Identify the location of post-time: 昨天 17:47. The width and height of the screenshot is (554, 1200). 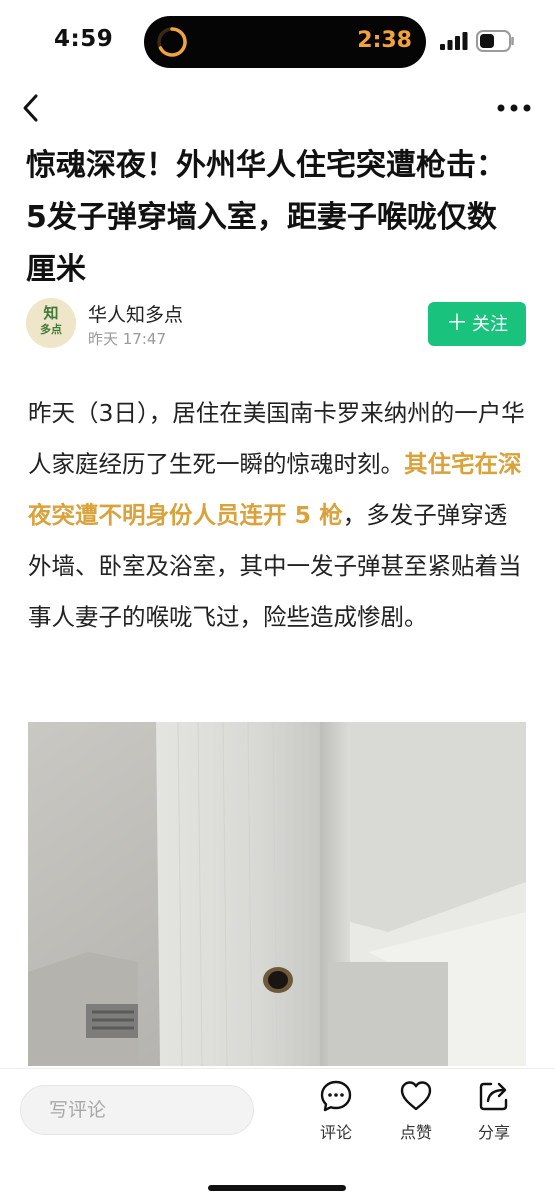
(127, 339).